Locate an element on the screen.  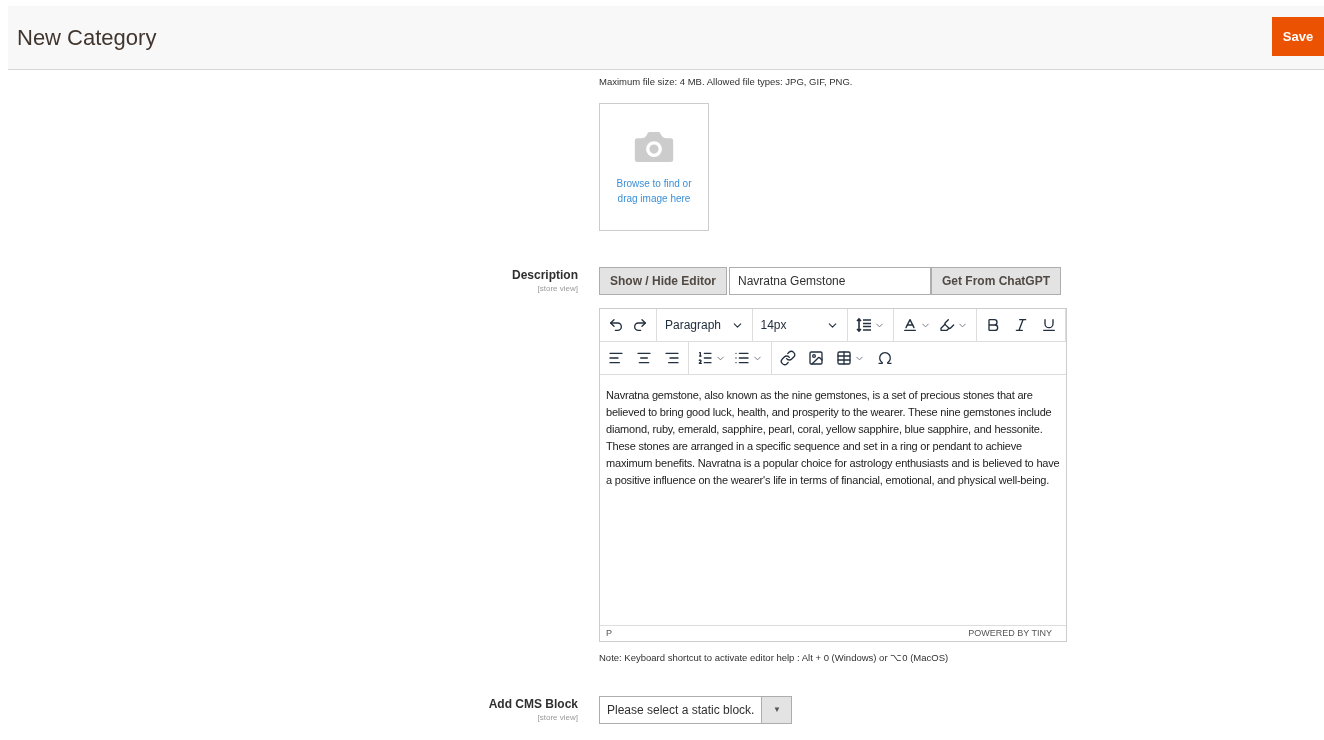
branding-text: POWERED BY TINY is located at coordinates (1010, 633).